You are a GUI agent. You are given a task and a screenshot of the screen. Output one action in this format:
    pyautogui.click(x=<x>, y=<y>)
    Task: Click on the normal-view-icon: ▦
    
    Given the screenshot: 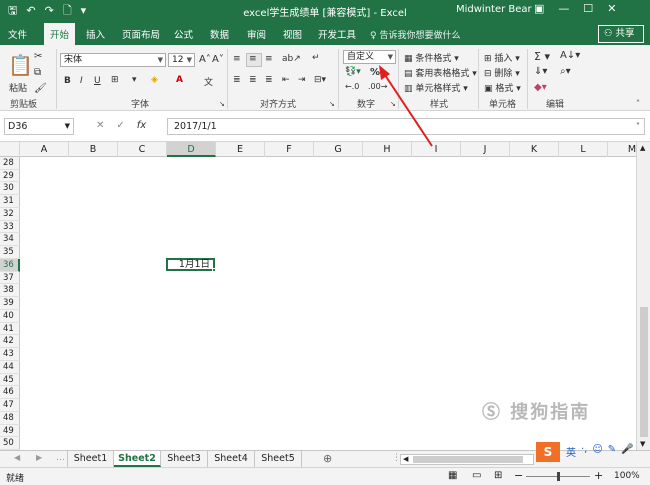 What is the action you would take?
    pyautogui.click(x=452, y=475)
    